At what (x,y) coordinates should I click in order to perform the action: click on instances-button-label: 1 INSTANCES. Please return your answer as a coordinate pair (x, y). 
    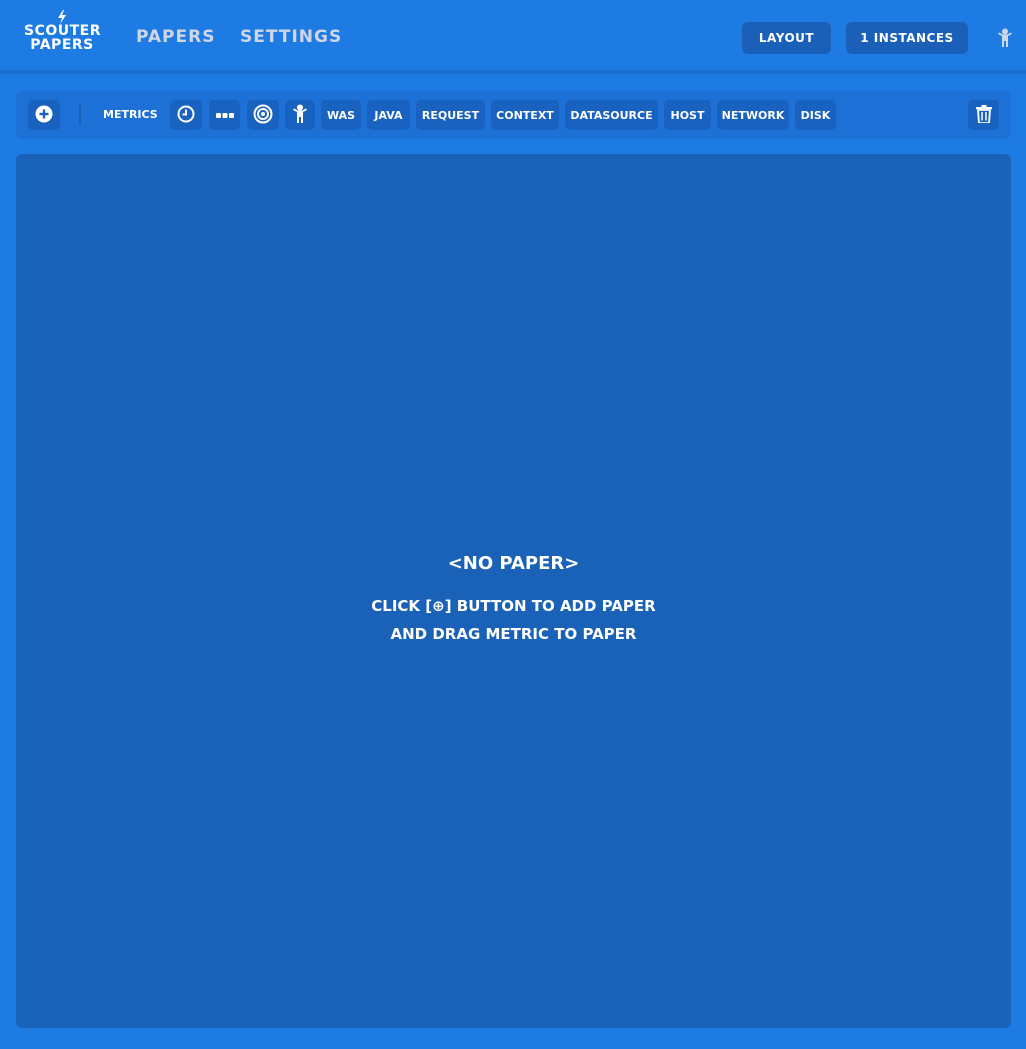
    Looking at the image, I should click on (907, 38).